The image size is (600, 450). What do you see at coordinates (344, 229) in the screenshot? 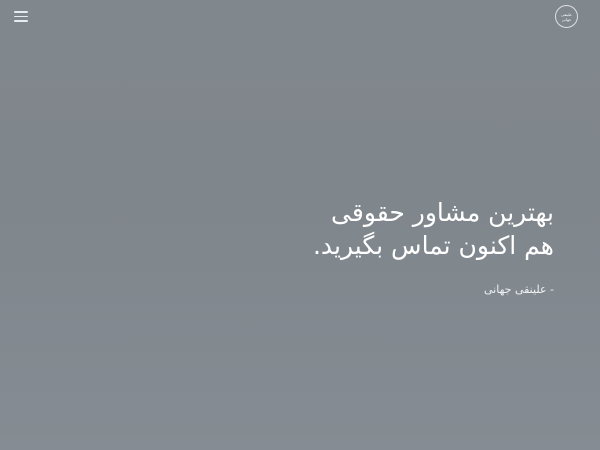
I see `hero-title: بهترین مشاور حقوقی هم اکنون تماس بگیرید.` at bounding box center [344, 229].